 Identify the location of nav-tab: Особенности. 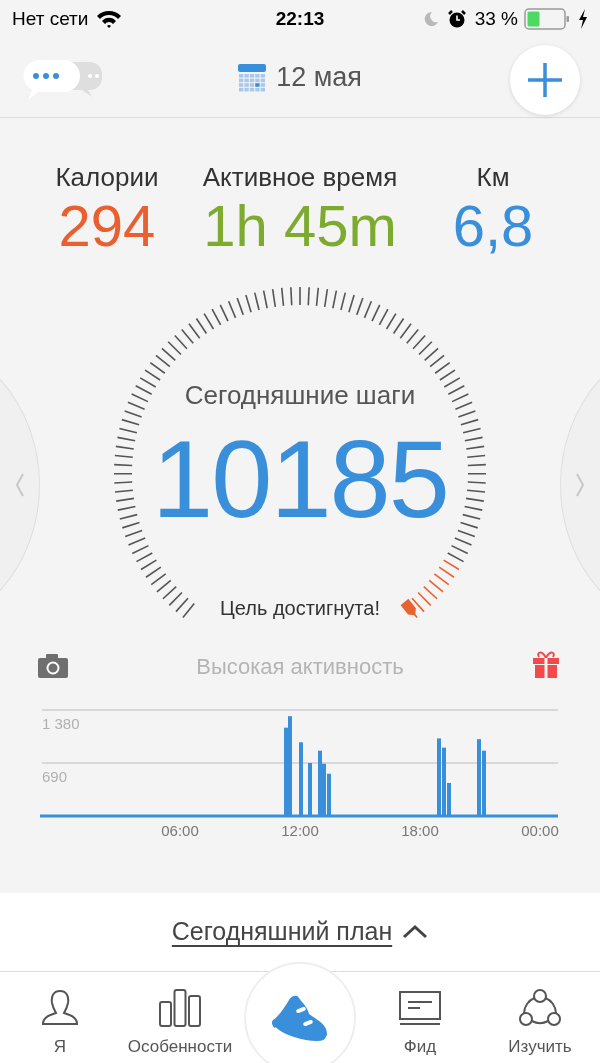
(180, 1016).